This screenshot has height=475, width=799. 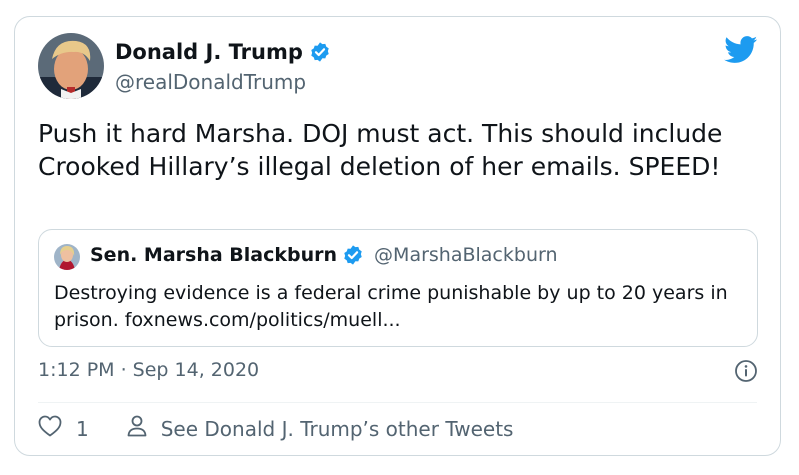 What do you see at coordinates (337, 428) in the screenshot?
I see `see-other-tweets-label: See Donald J. Trump’s other Tweets` at bounding box center [337, 428].